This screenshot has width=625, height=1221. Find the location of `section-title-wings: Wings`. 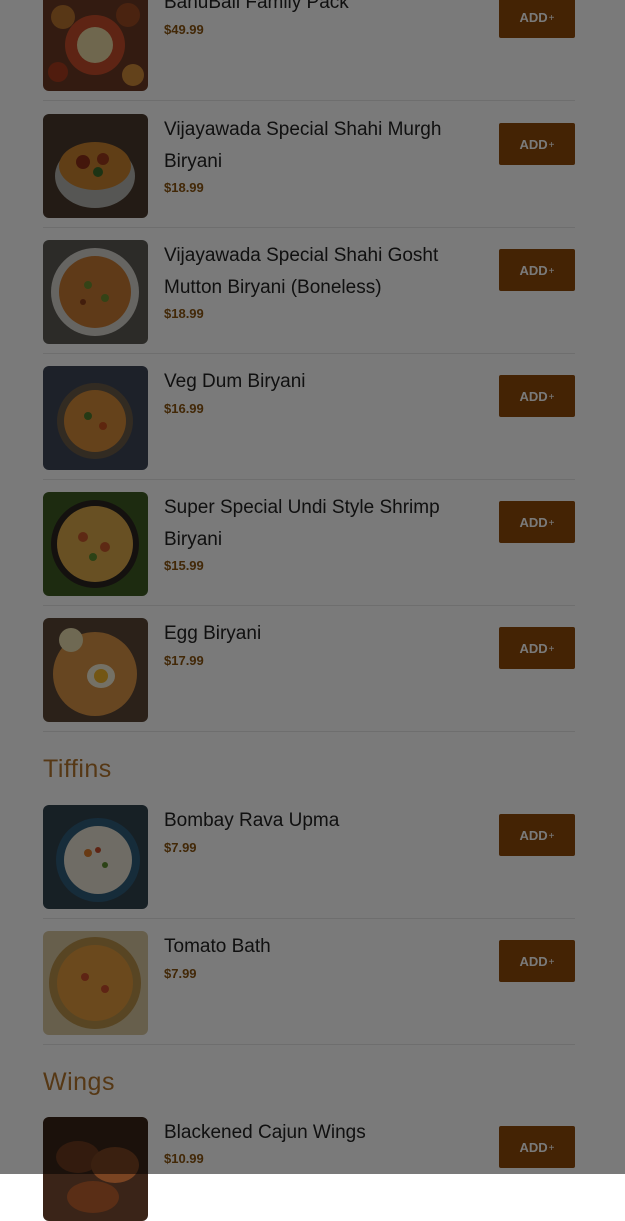

section-title-wings: Wings is located at coordinates (79, 1082).